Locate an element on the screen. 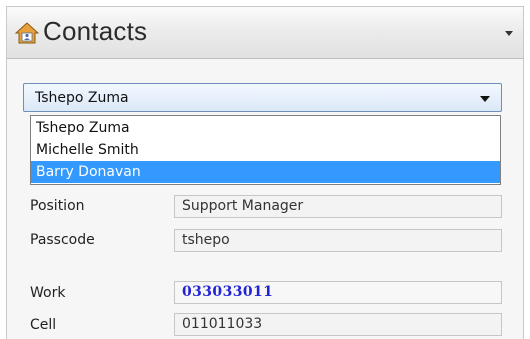 The width and height of the screenshot is (530, 339). panel-title: Contacts is located at coordinates (95, 31).